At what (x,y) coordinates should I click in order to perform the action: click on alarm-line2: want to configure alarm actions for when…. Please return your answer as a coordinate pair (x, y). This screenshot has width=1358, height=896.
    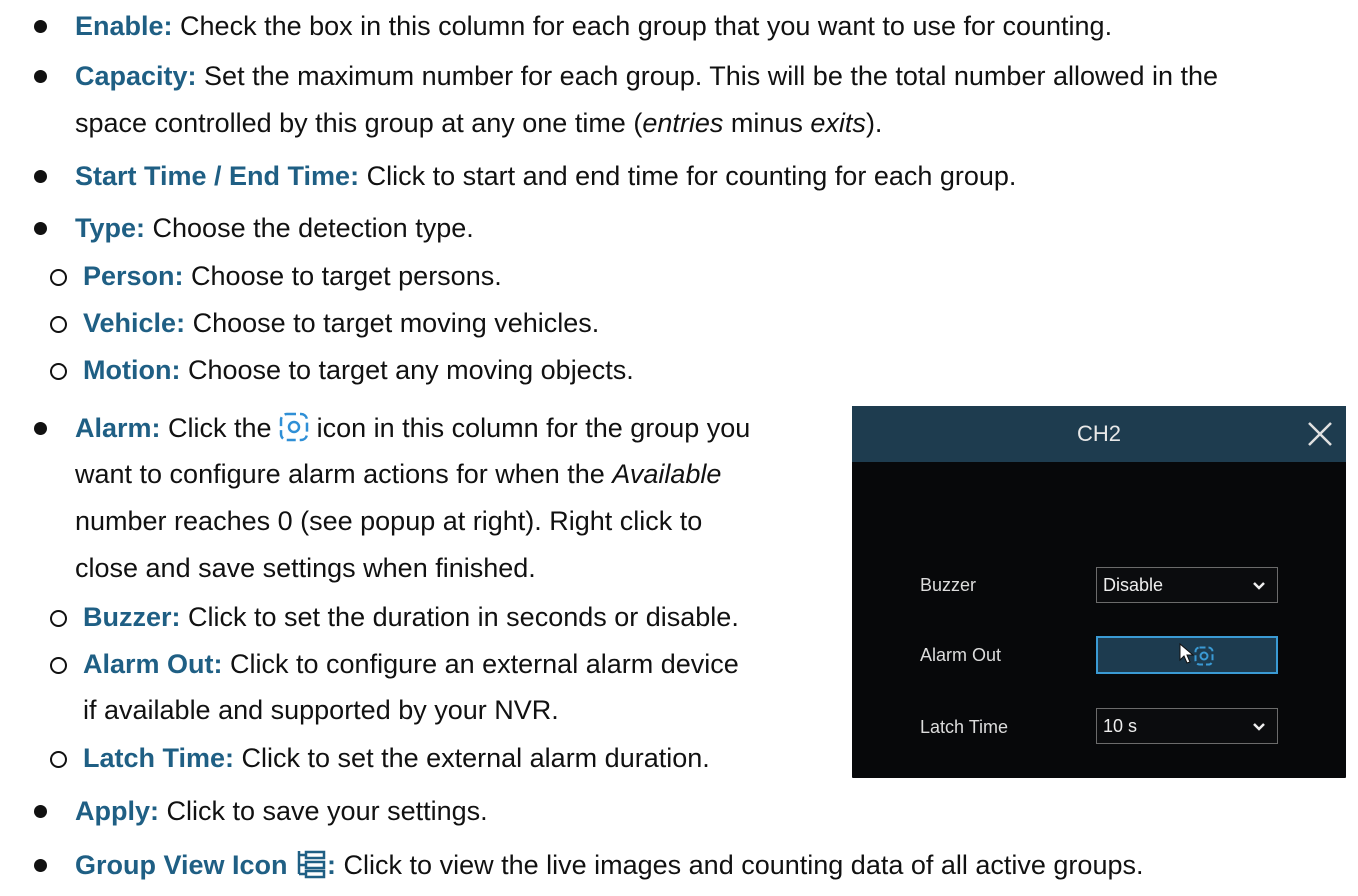
    Looking at the image, I should click on (398, 474).